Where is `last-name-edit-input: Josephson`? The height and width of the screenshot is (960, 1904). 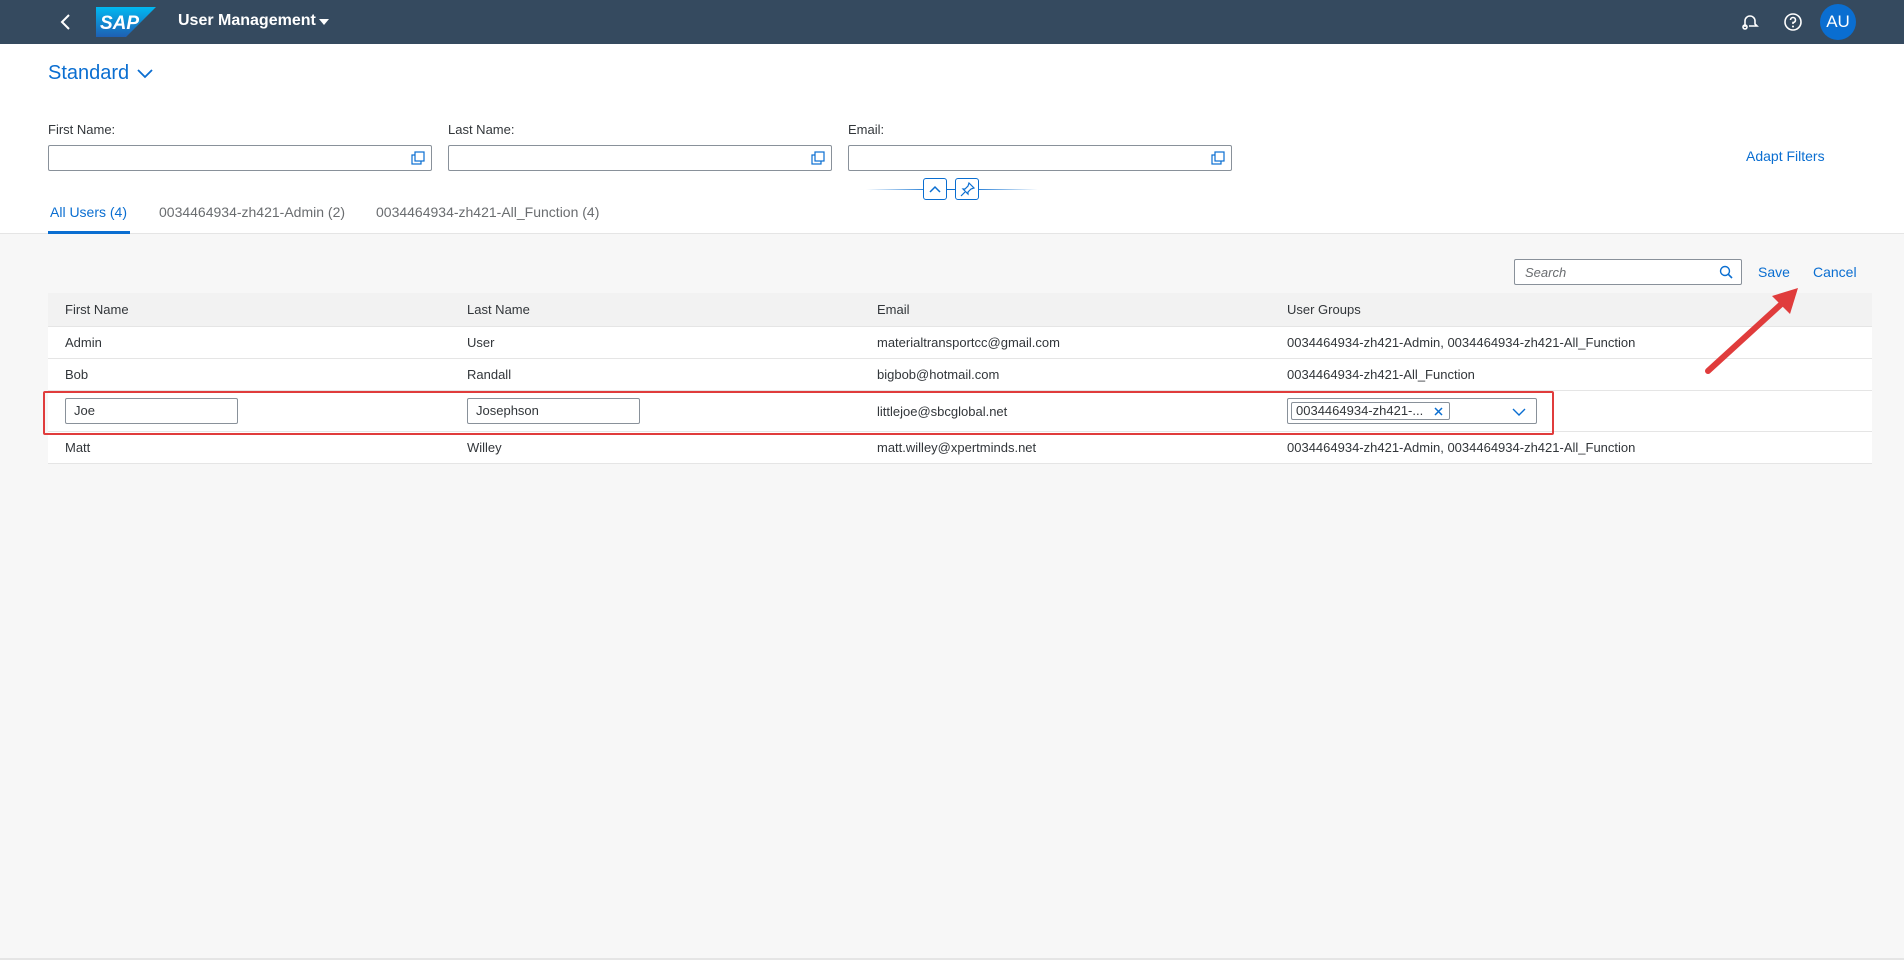 last-name-edit-input: Josephson is located at coordinates (553, 411).